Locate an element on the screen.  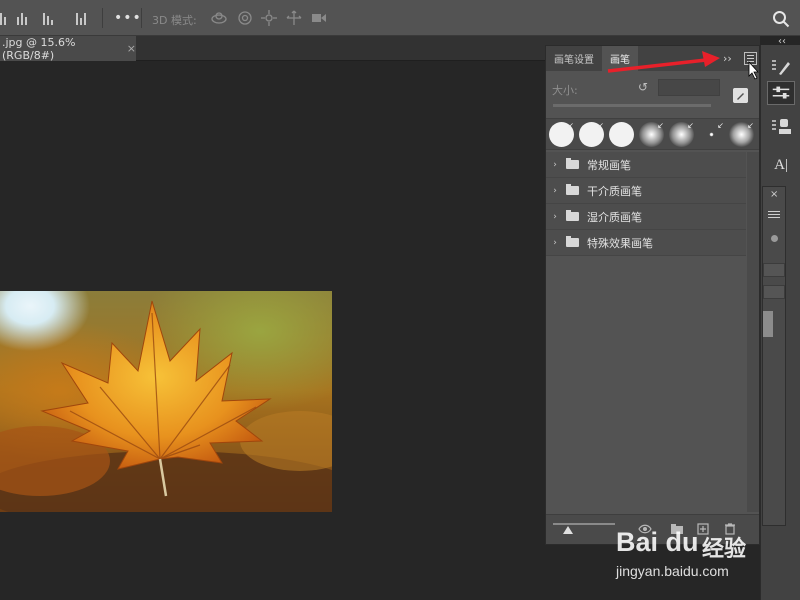
brush-group-general: › 常规画笔 is located at coordinates (646, 165).